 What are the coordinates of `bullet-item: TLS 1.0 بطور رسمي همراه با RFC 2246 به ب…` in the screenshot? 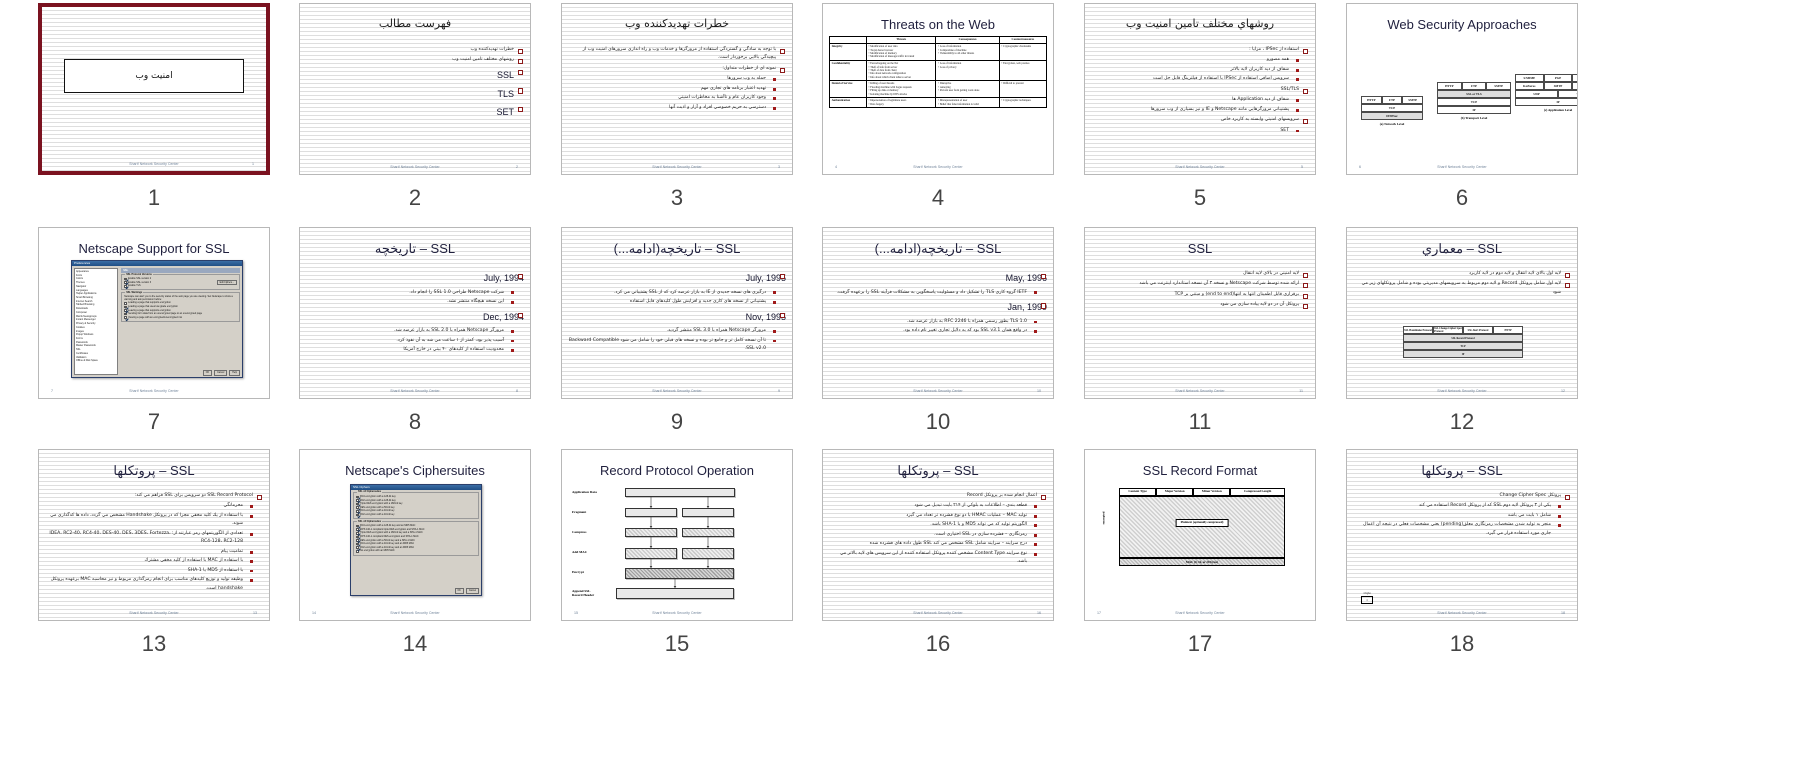 It's located at (938, 322).